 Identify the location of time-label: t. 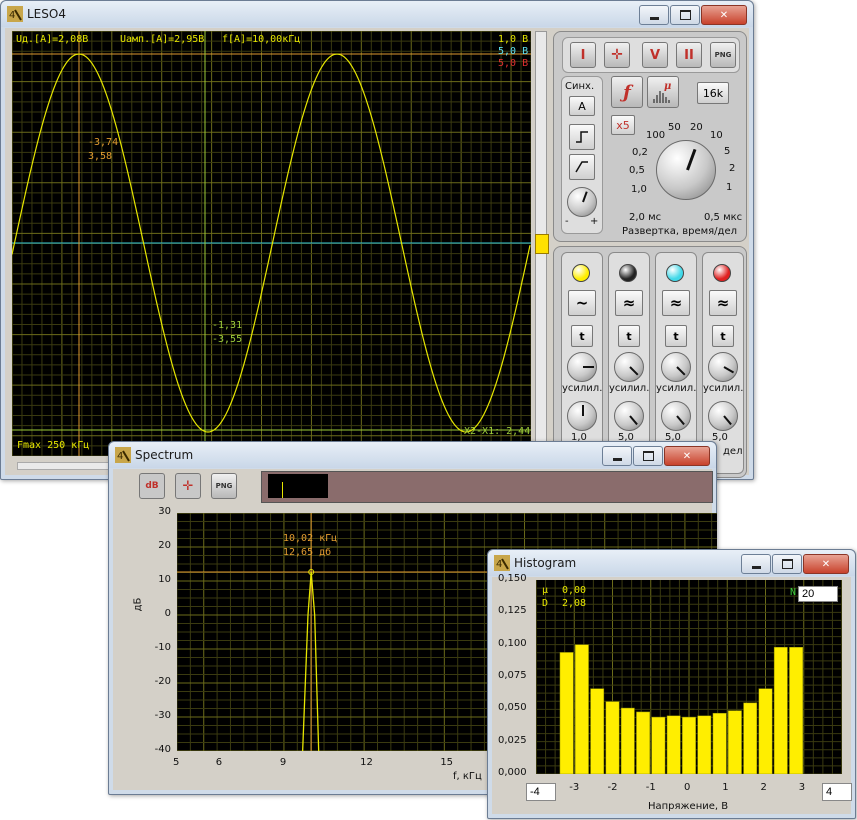
(582, 336).